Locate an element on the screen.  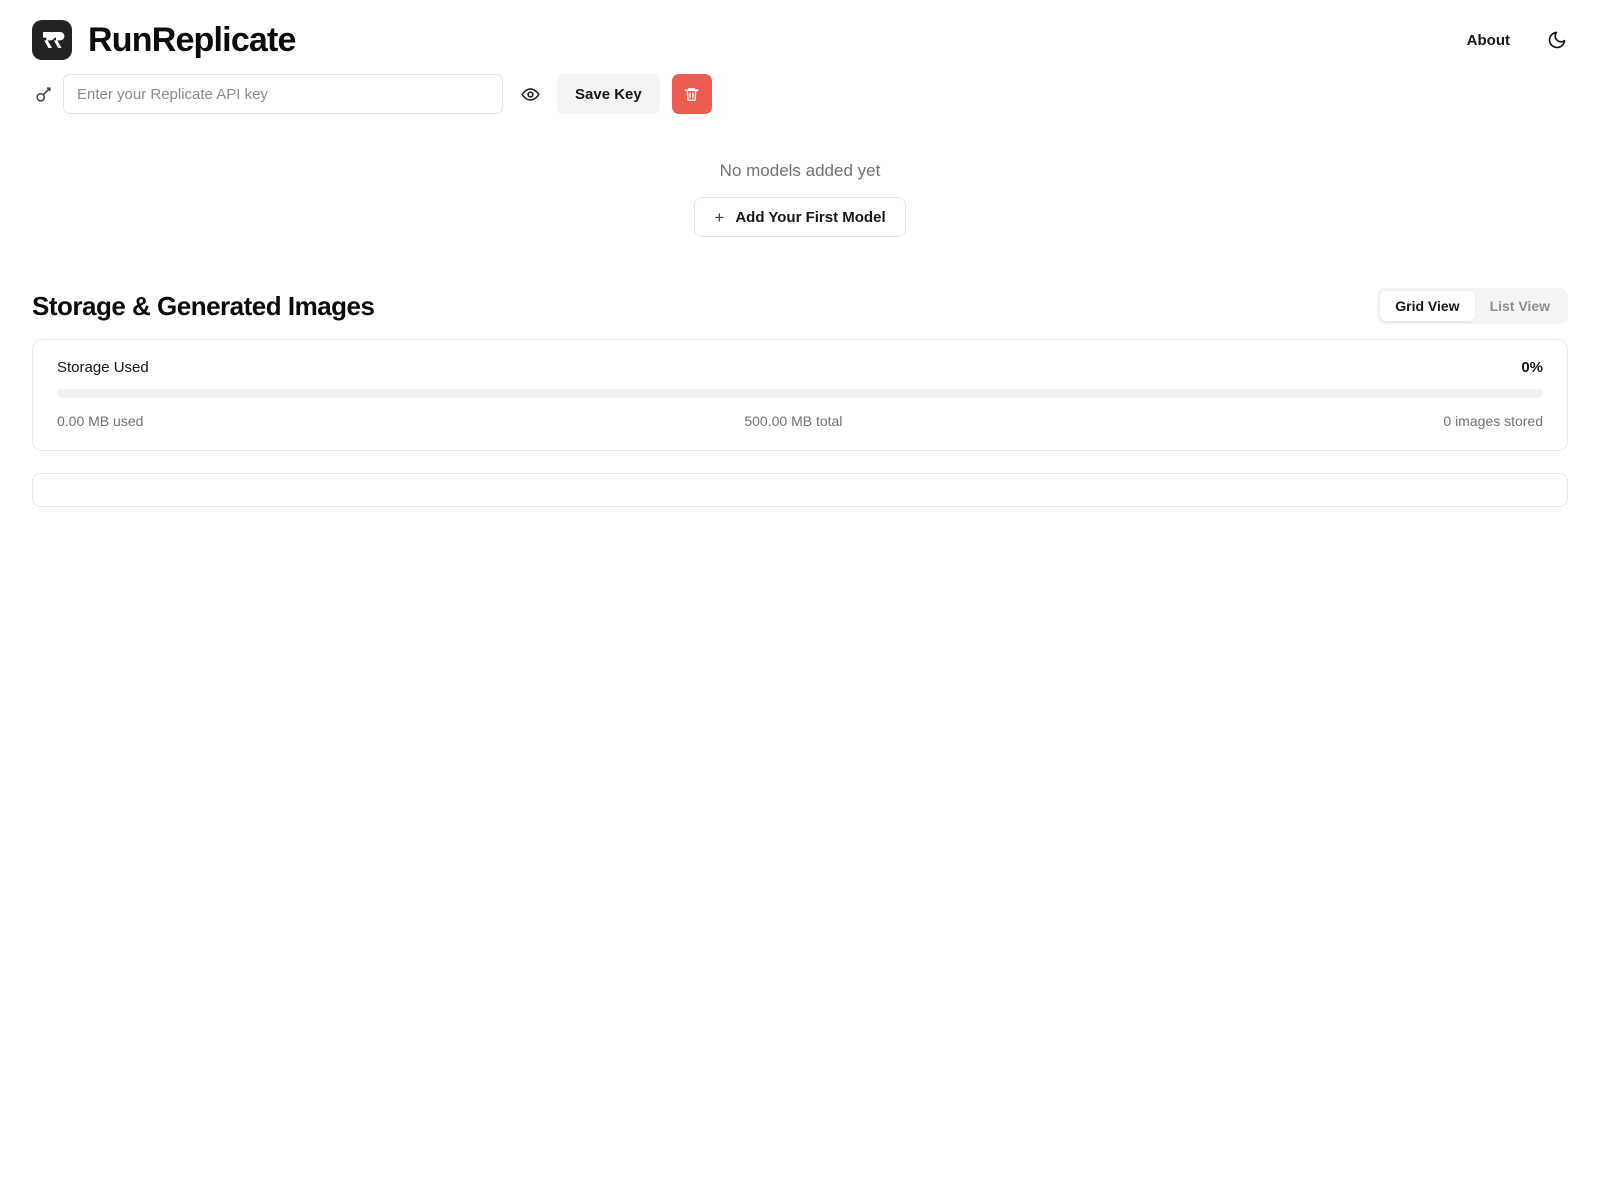
view-mode-toggle: Grid View List View is located at coordinates (1472, 306).